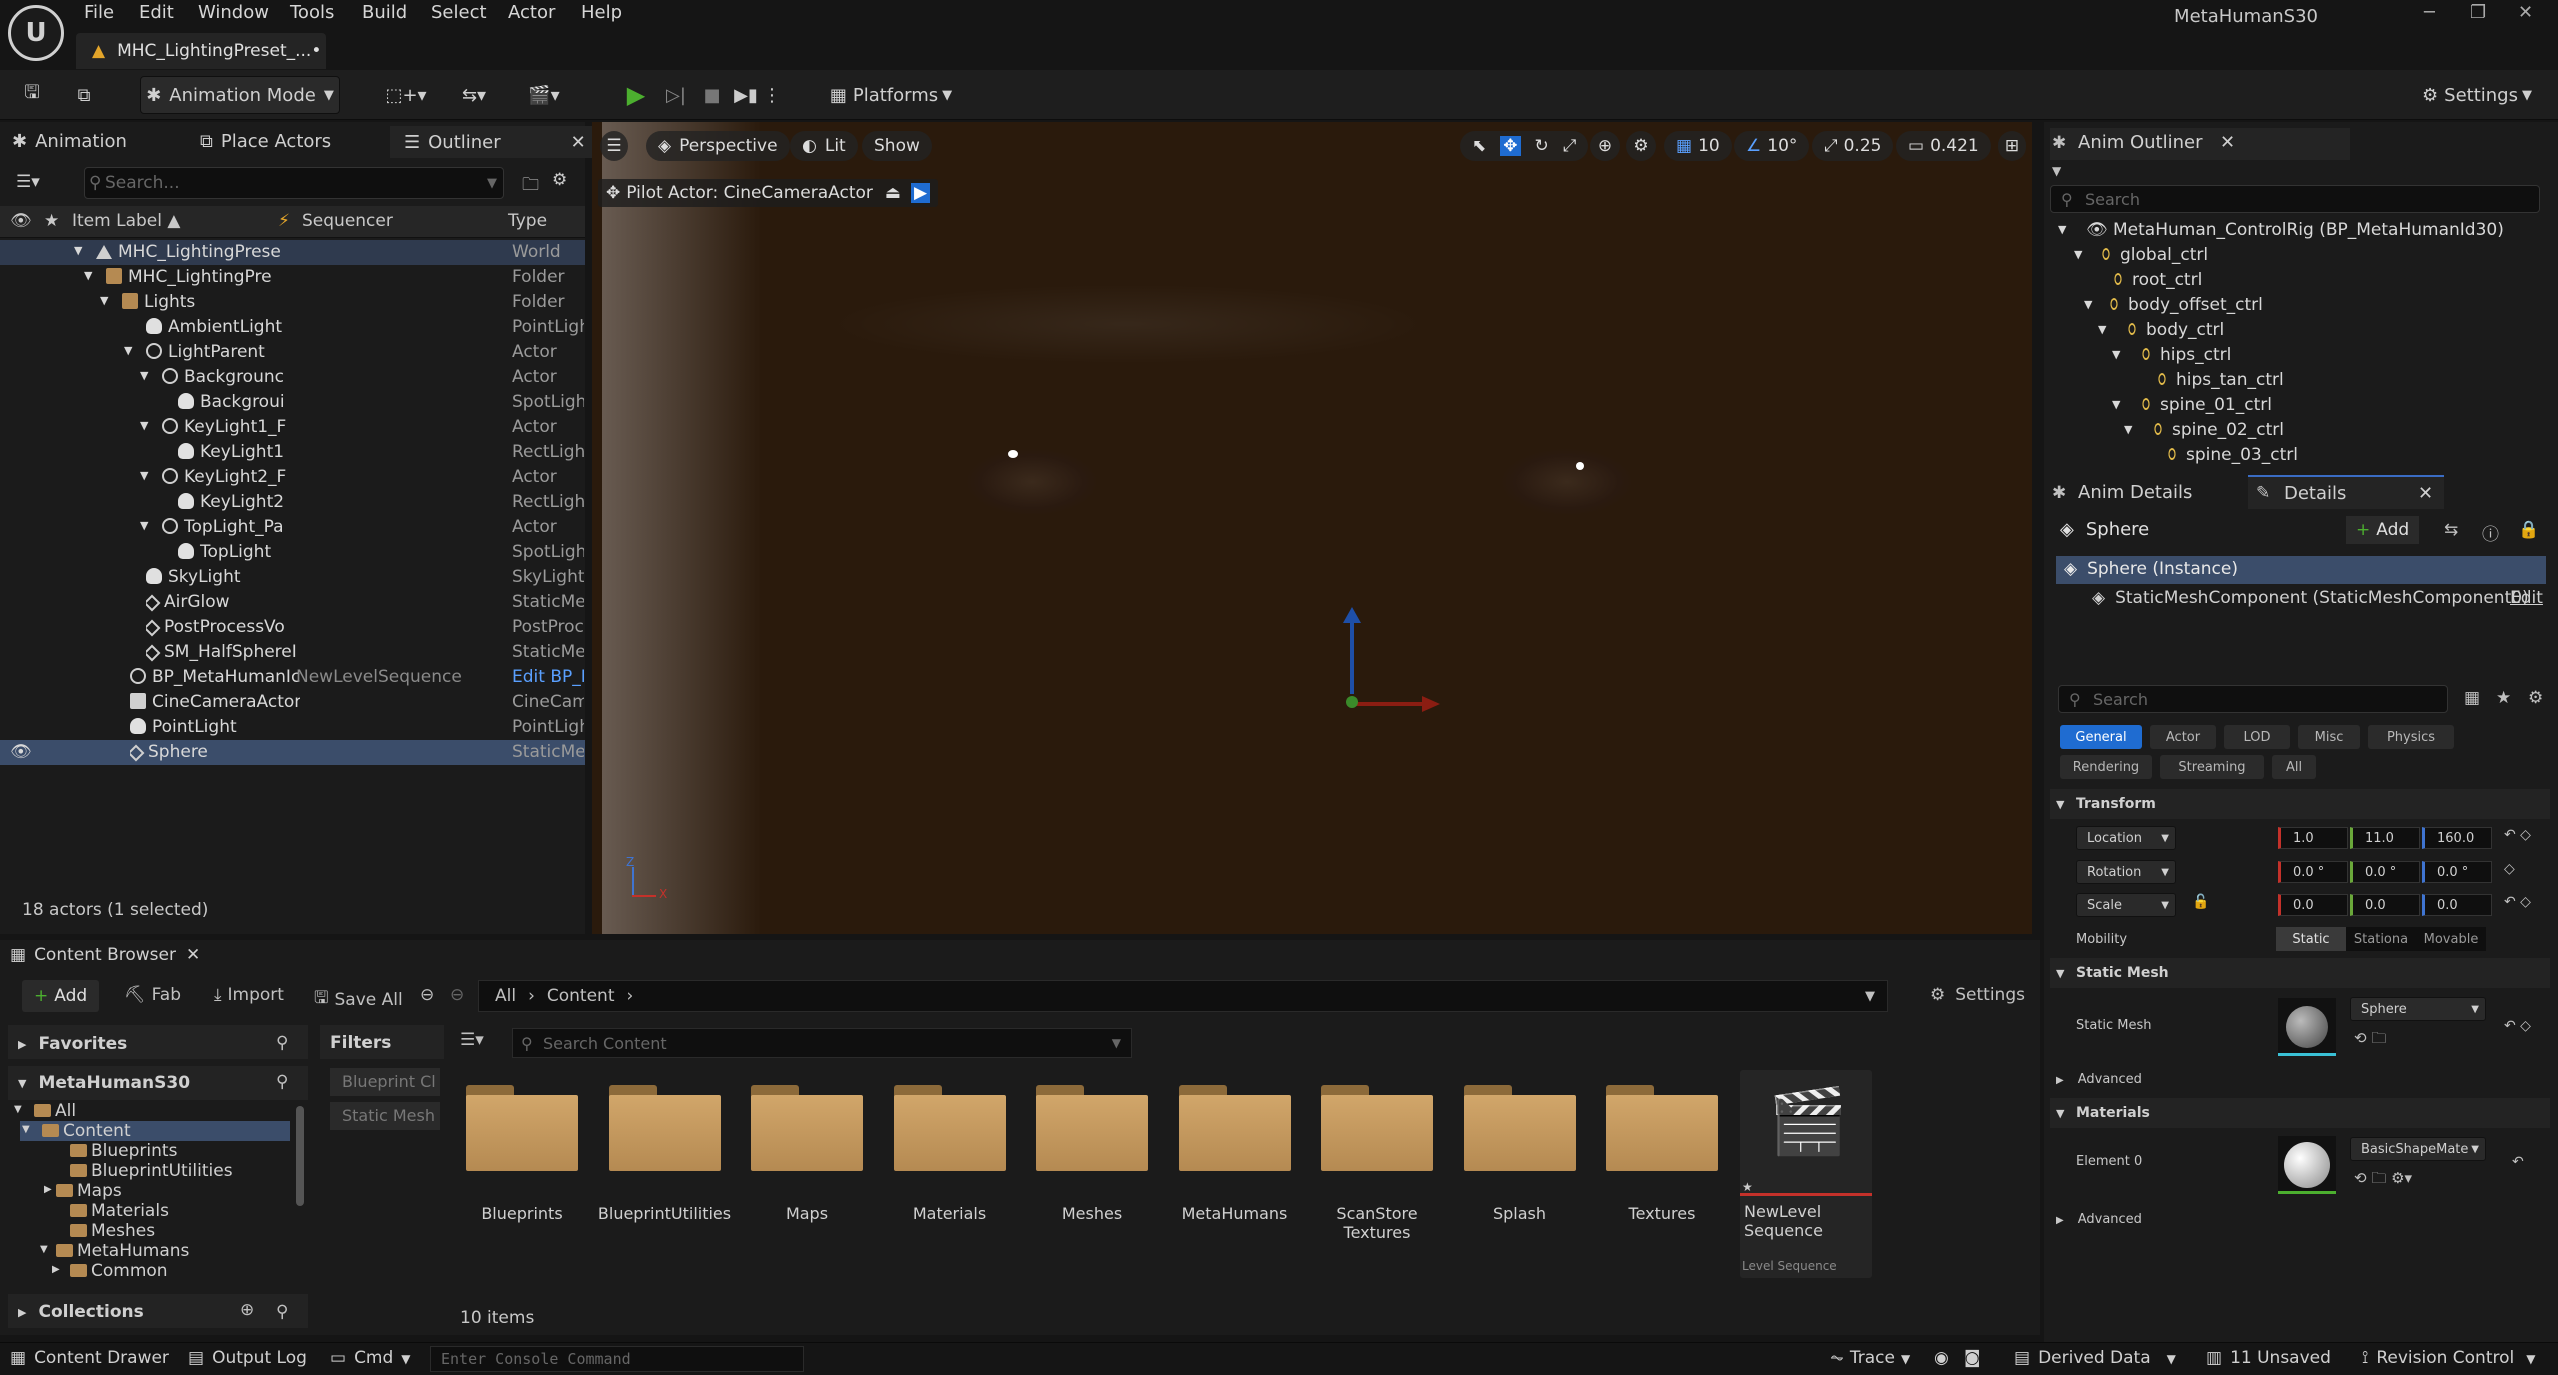  What do you see at coordinates (2385, 838) in the screenshot?
I see `location-y: 11.0` at bounding box center [2385, 838].